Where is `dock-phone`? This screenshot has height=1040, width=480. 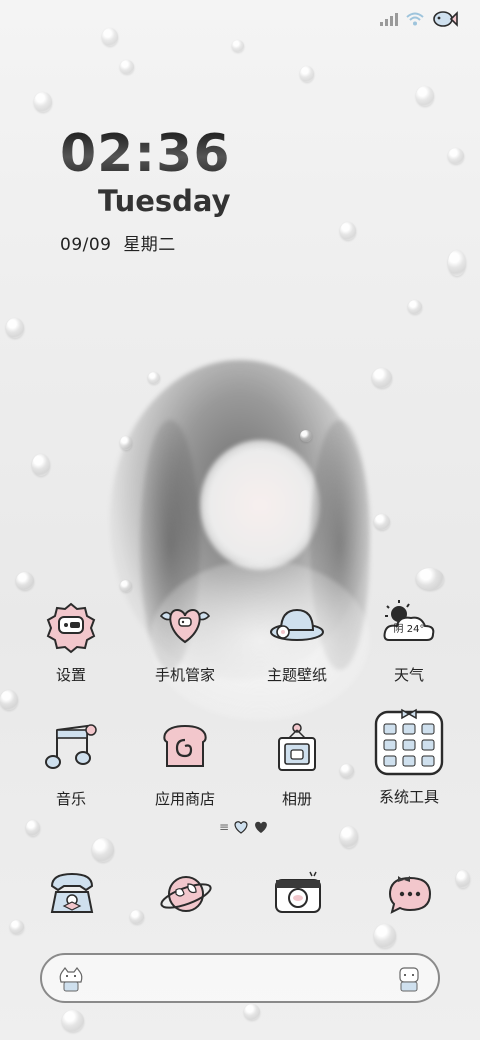 dock-phone is located at coordinates (72, 894).